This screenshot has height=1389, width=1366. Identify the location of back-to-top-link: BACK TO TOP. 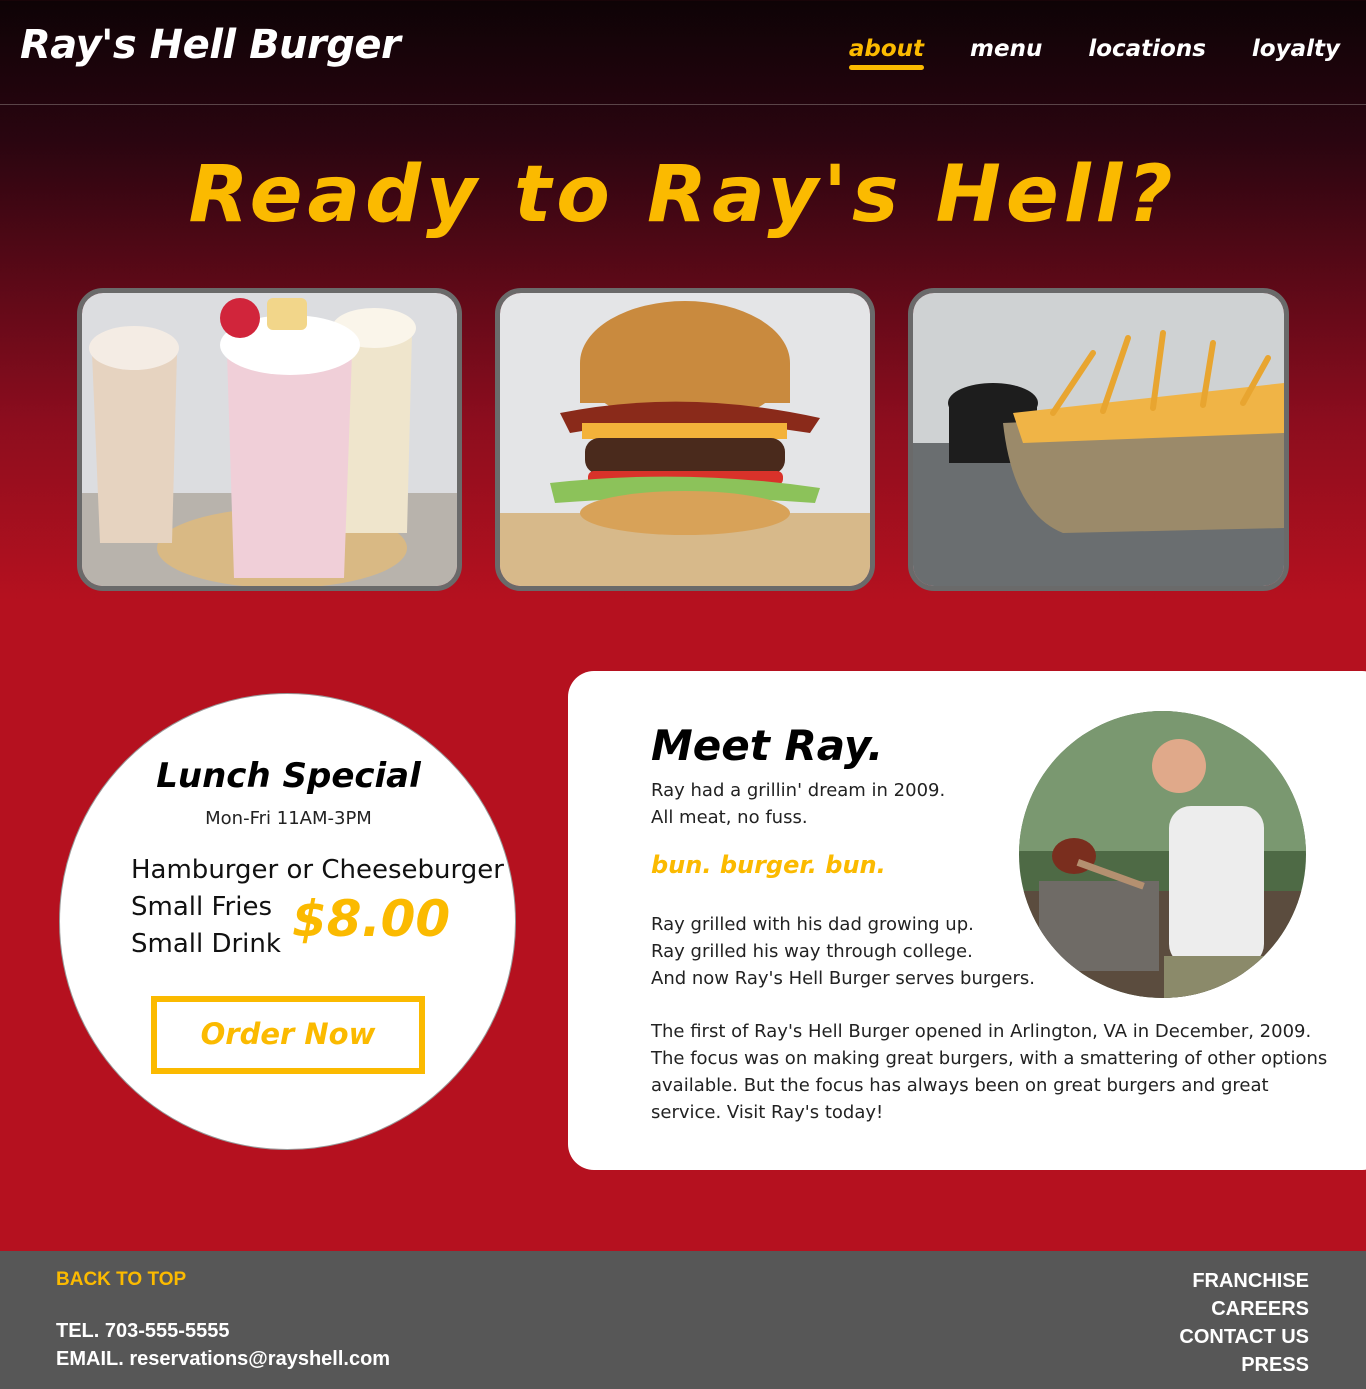
(121, 1280).